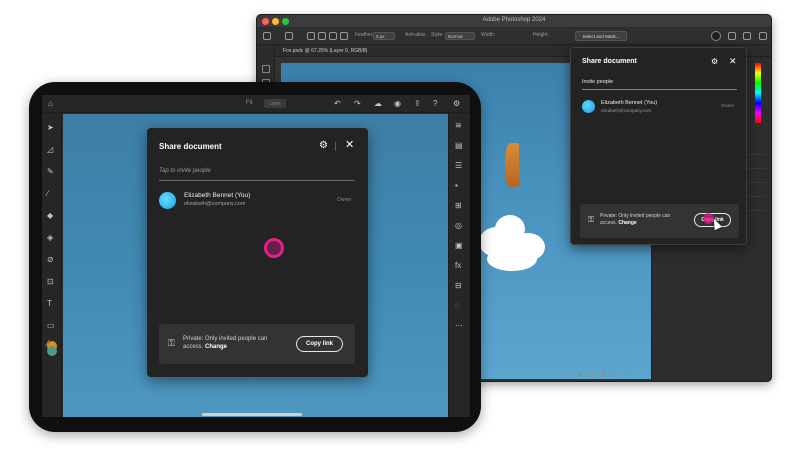  What do you see at coordinates (335, 146) in the screenshot?
I see `header-divider` at bounding box center [335, 146].